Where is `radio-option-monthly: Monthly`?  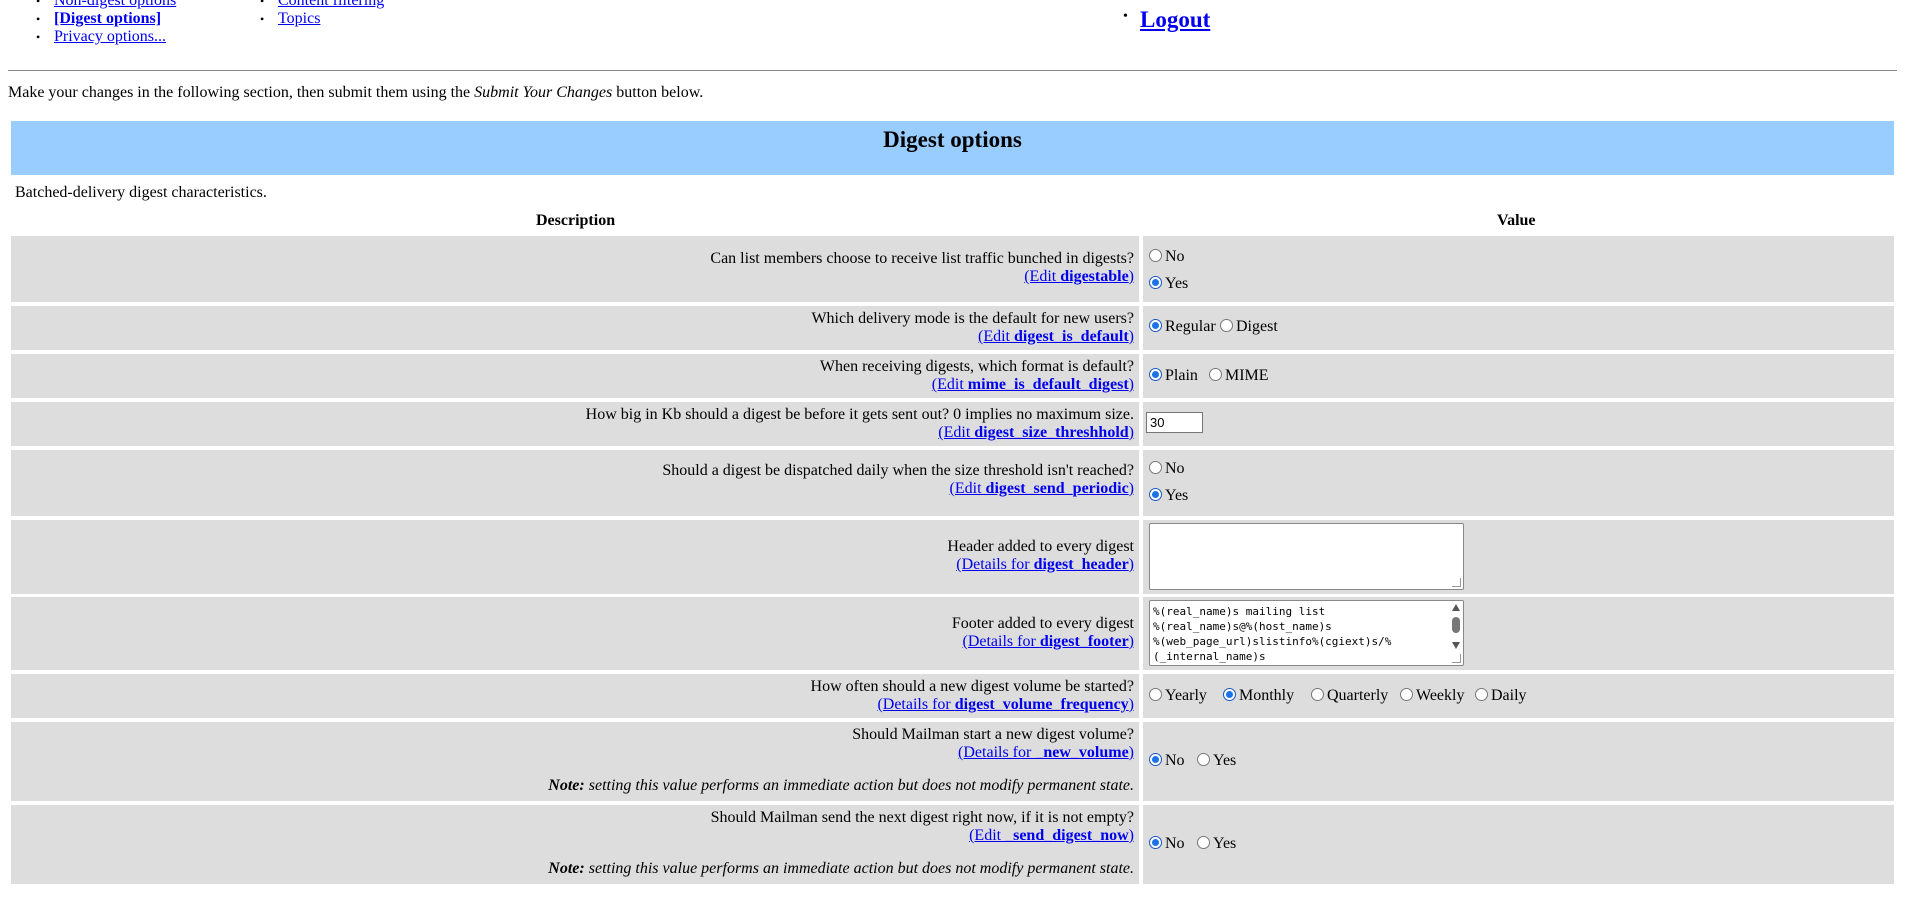
radio-option-monthly: Monthly is located at coordinates (1258, 696).